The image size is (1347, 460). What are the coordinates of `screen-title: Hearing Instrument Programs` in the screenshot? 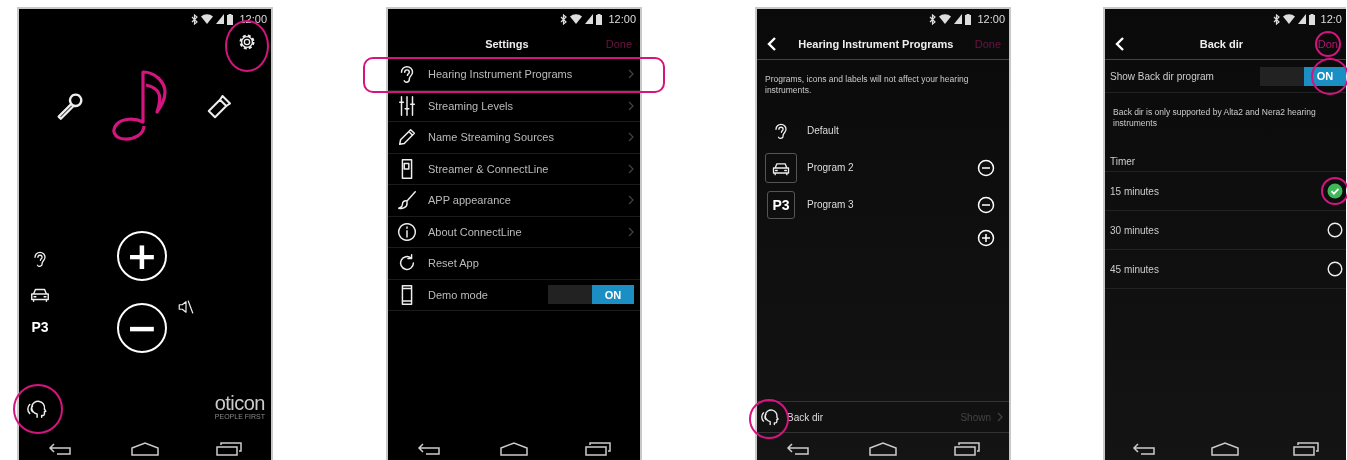 It's located at (876, 44).